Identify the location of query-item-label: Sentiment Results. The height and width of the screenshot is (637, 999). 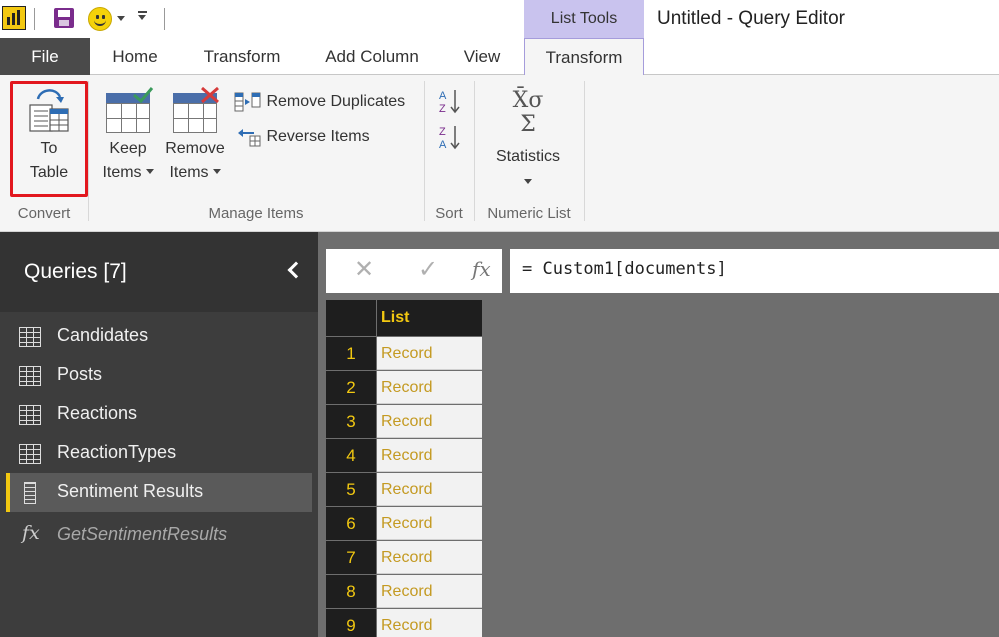
(130, 491).